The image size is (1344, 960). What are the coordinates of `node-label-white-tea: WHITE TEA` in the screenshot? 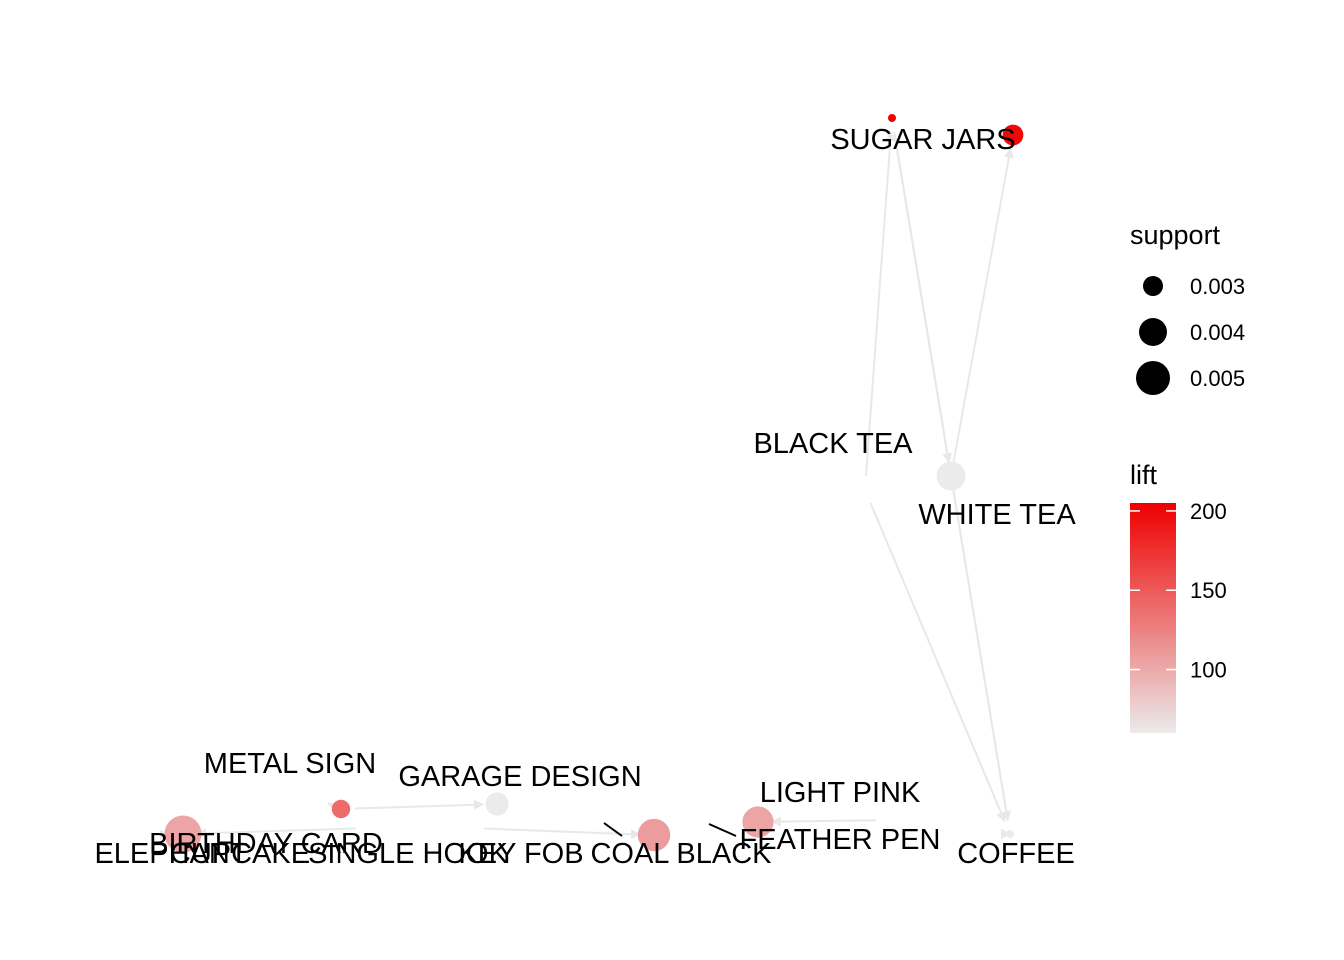 It's located at (997, 515).